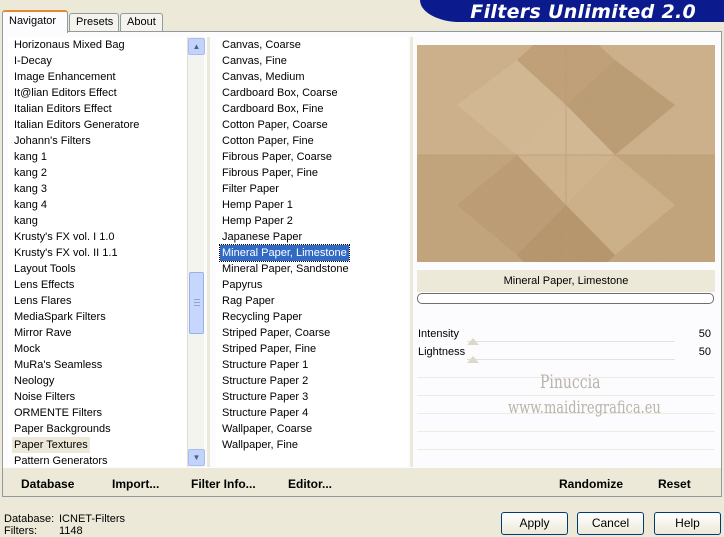 The width and height of the screenshot is (724, 537). I want to click on category-list-item: kang 1, so click(30, 157).